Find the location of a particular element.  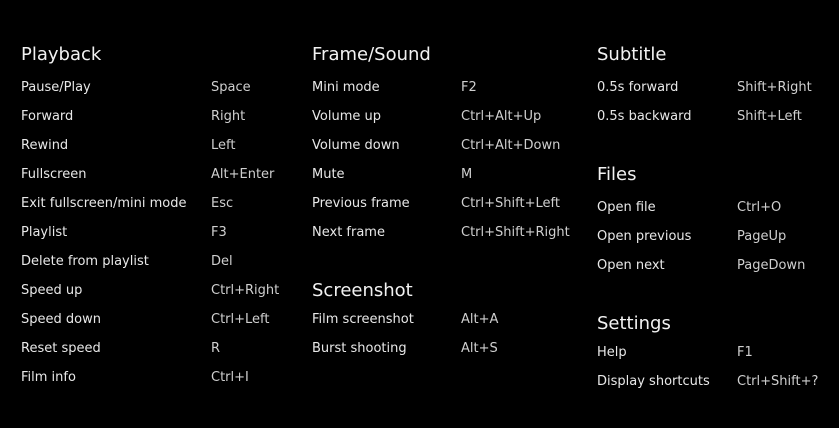

shortcut-key: PageDown is located at coordinates (771, 265).